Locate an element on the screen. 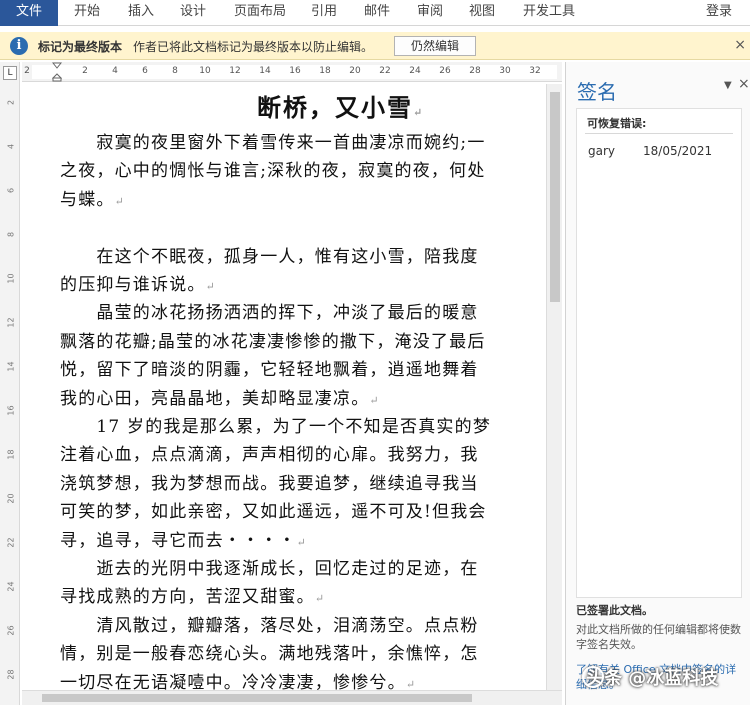  divider is located at coordinates (659, 133).